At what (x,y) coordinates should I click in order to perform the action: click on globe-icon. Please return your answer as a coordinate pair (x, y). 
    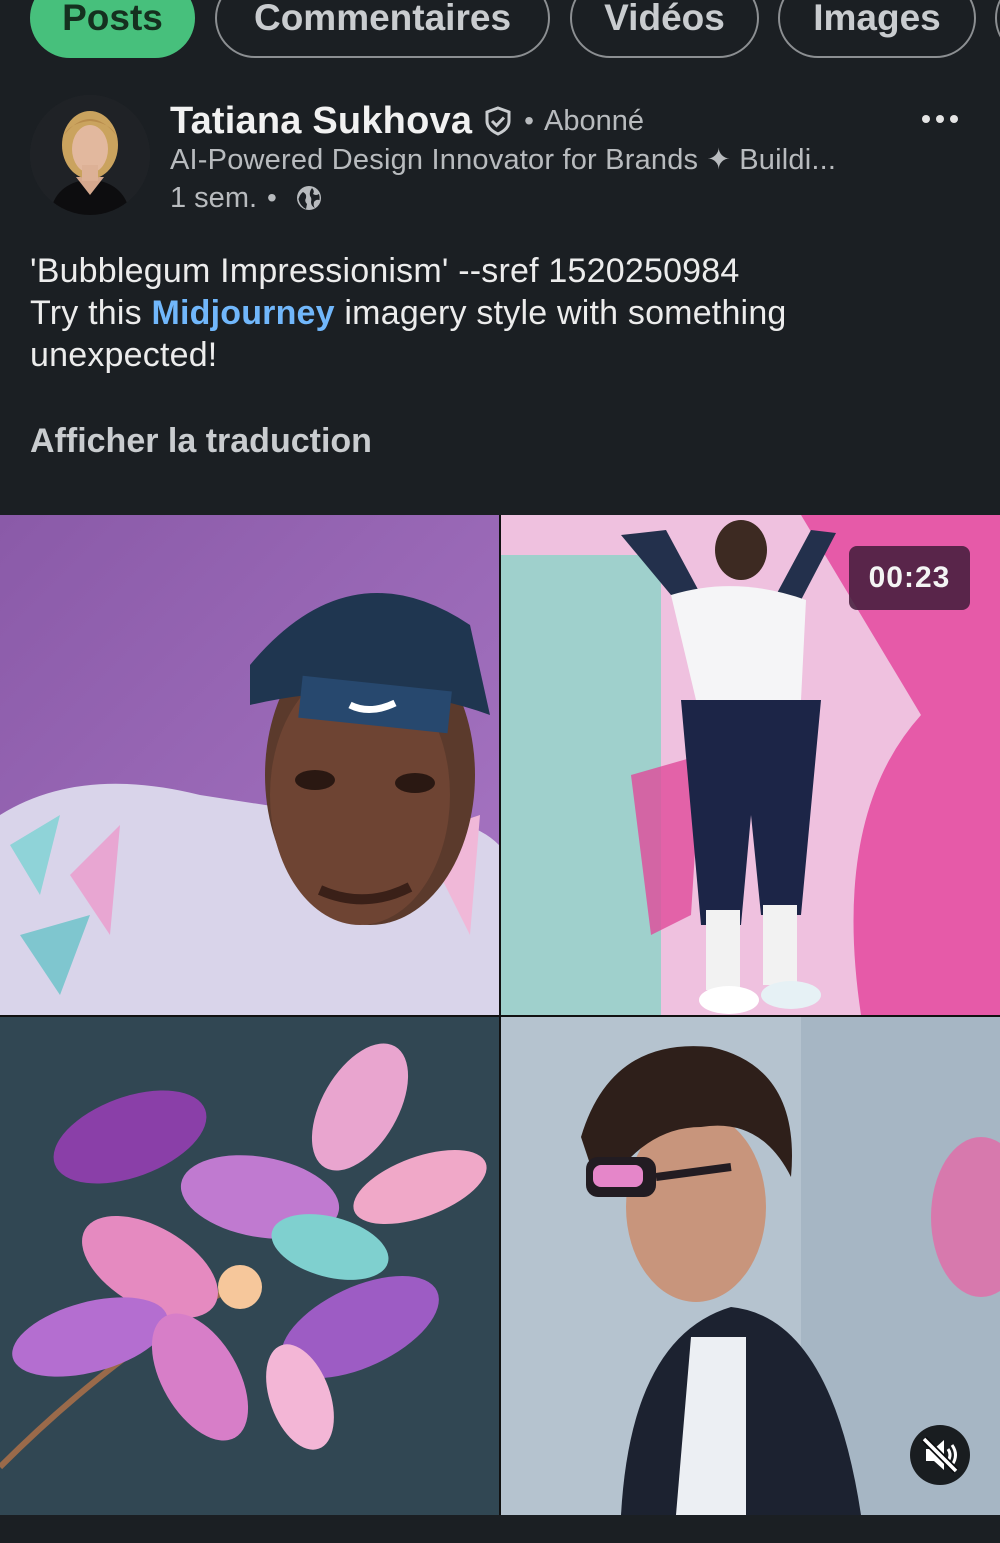
    Looking at the image, I should click on (309, 198).